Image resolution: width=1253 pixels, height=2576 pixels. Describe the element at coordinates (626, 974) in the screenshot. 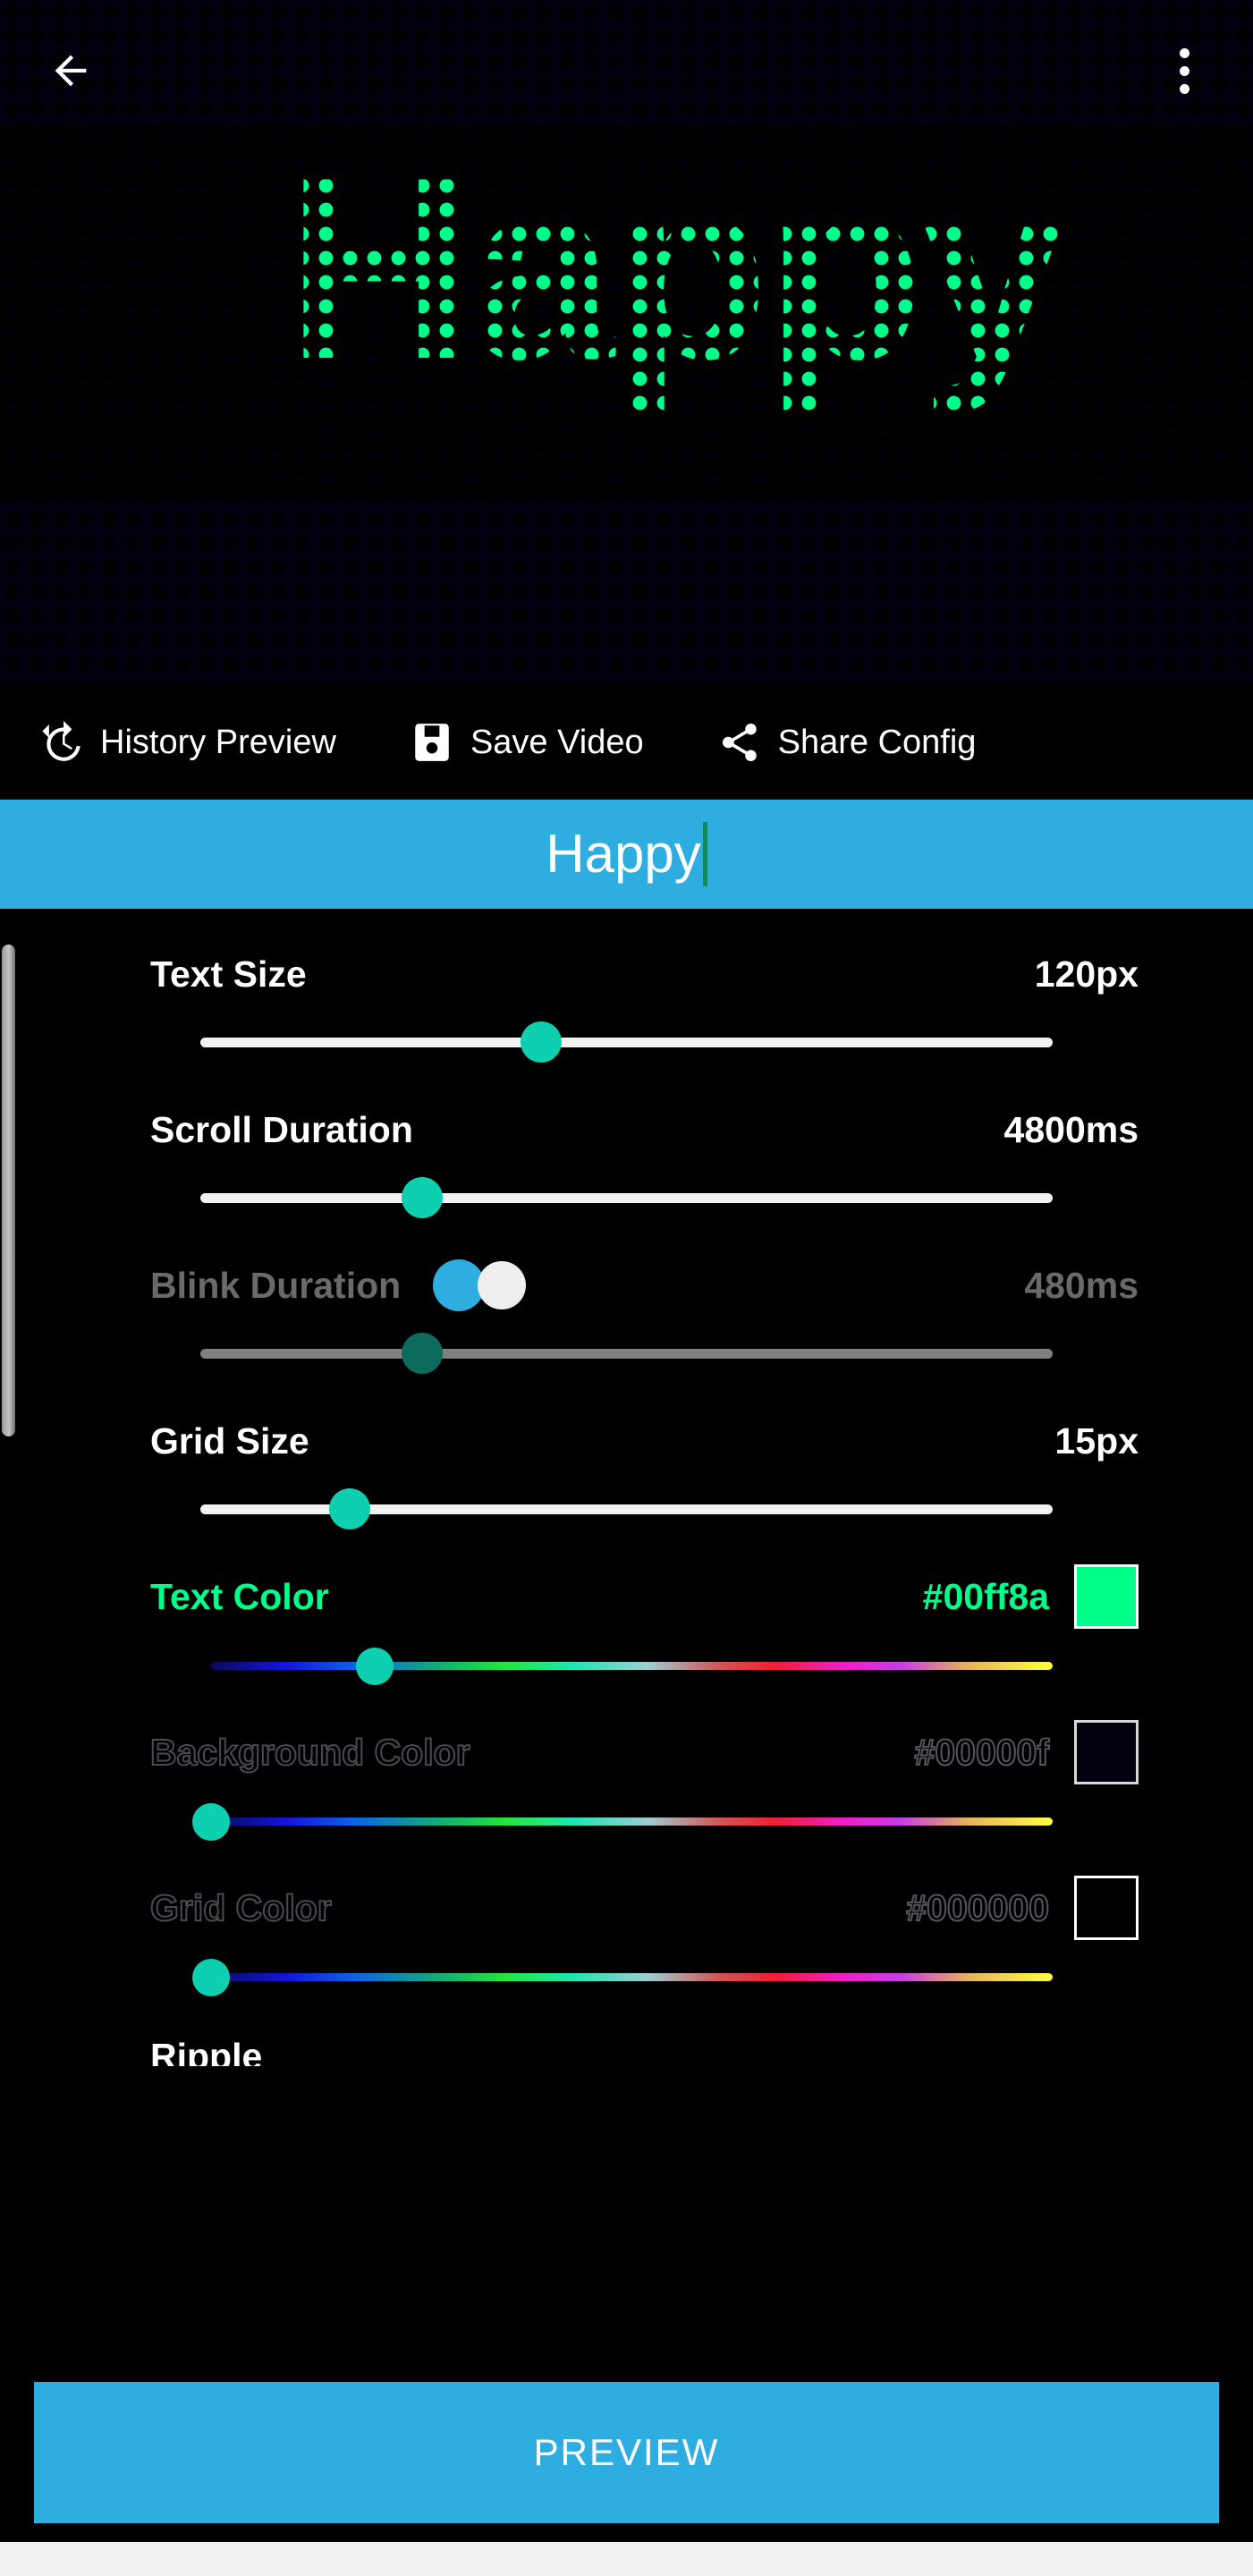

I see `row-head: Text Size 120px` at that location.